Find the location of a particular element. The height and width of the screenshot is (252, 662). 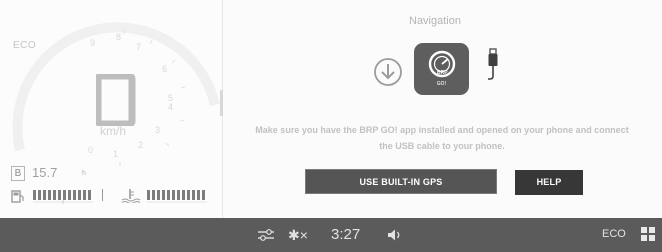

panel-drag-handle is located at coordinates (221, 103).